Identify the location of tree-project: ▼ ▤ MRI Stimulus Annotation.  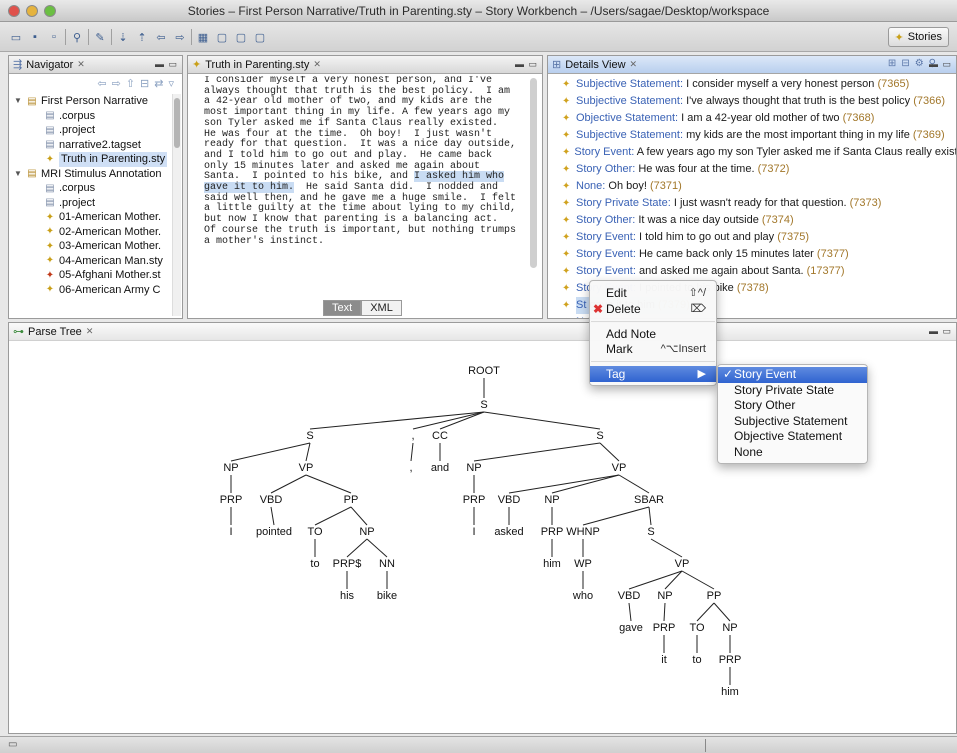
(91, 174).